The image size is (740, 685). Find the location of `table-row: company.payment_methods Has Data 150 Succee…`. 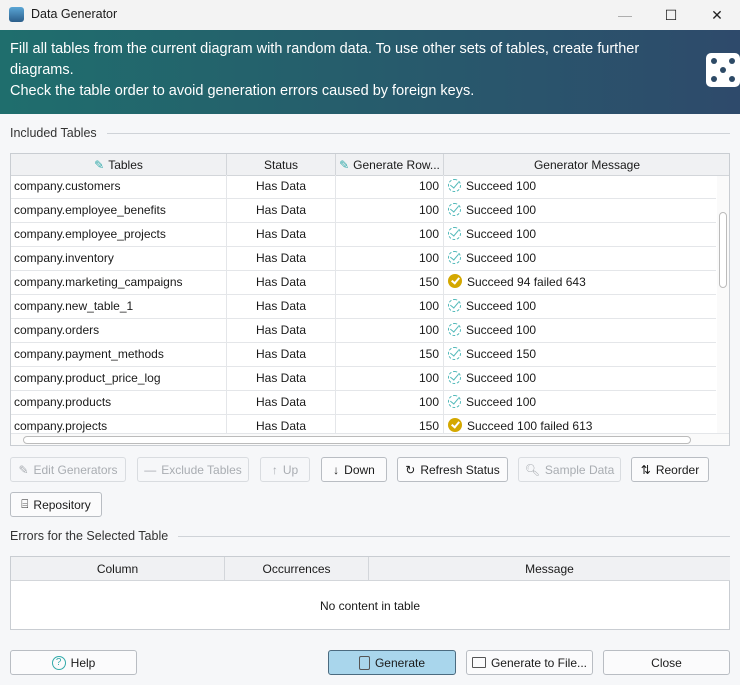

table-row: company.payment_methods Has Data 150 Succee… is located at coordinates (363, 355).